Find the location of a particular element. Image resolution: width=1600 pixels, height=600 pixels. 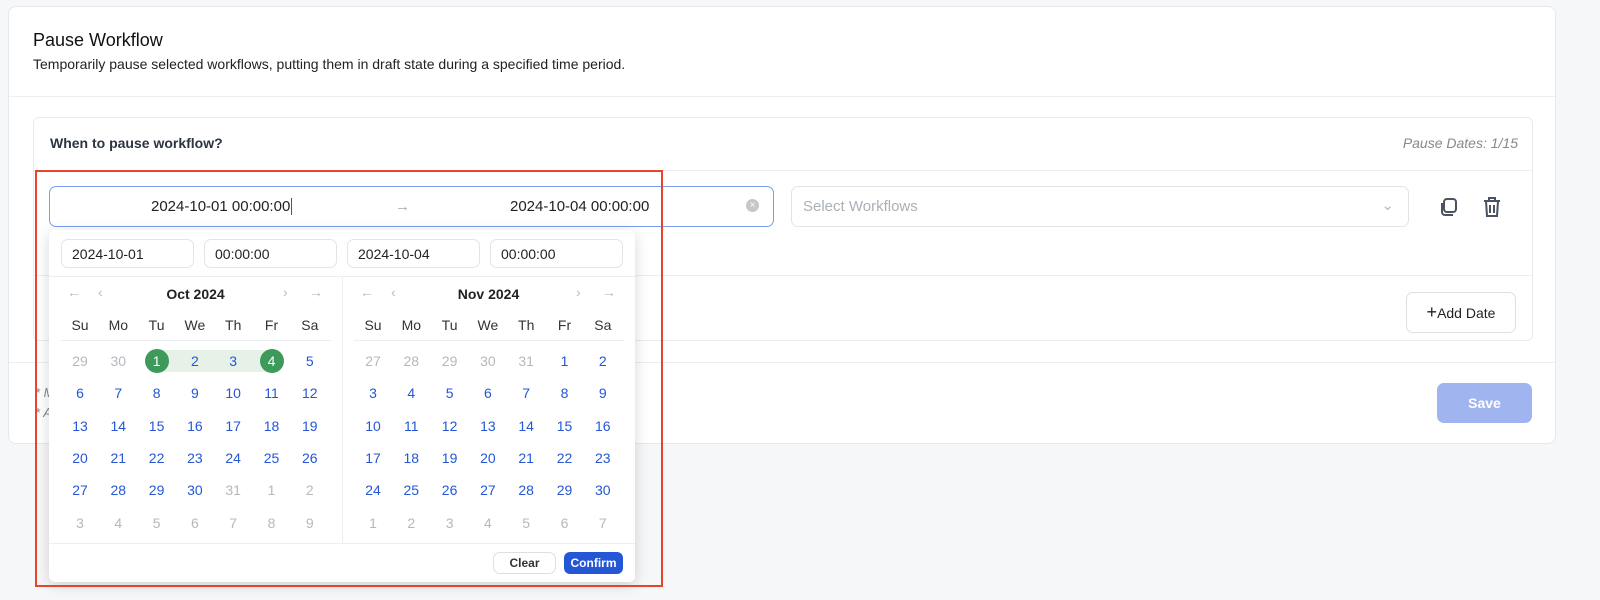

trash-icon is located at coordinates (1492, 207).